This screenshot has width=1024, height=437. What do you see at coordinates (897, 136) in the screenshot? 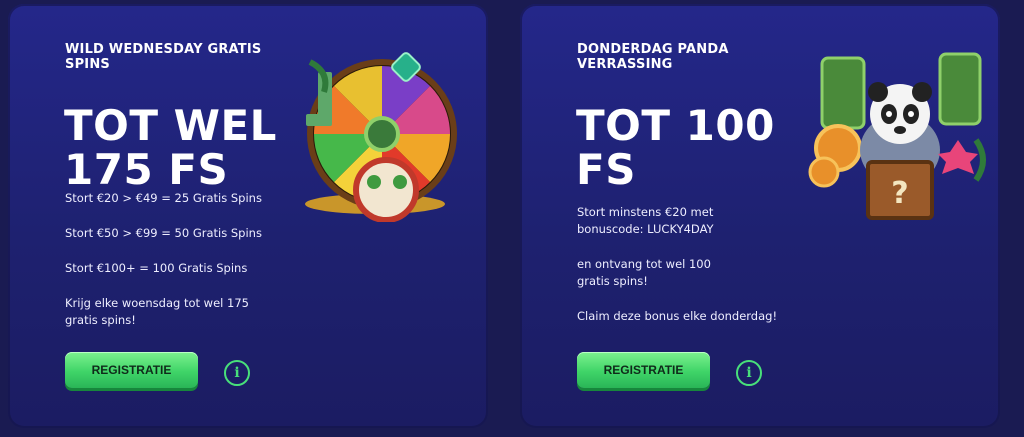
I see `panda-illustration-icon: ?` at bounding box center [897, 136].